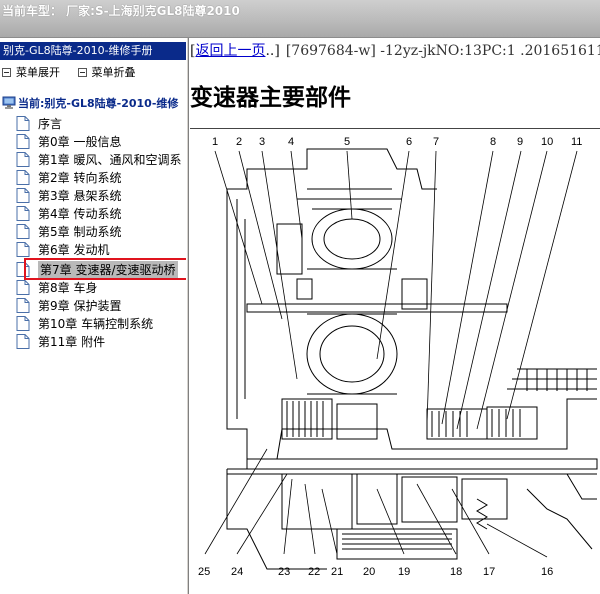 The width and height of the screenshot is (600, 594). What do you see at coordinates (106, 269) in the screenshot?
I see `selection-highlight` at bounding box center [106, 269].